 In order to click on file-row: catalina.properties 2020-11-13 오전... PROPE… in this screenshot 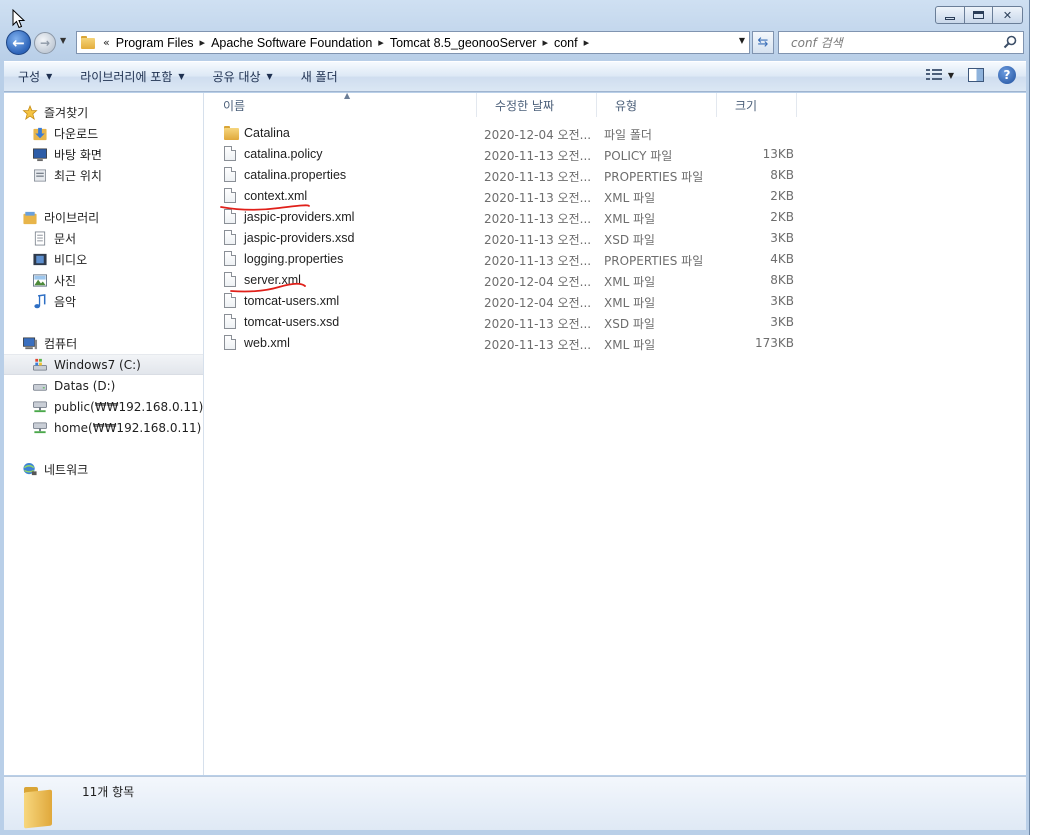, I will do `click(510, 175)`.